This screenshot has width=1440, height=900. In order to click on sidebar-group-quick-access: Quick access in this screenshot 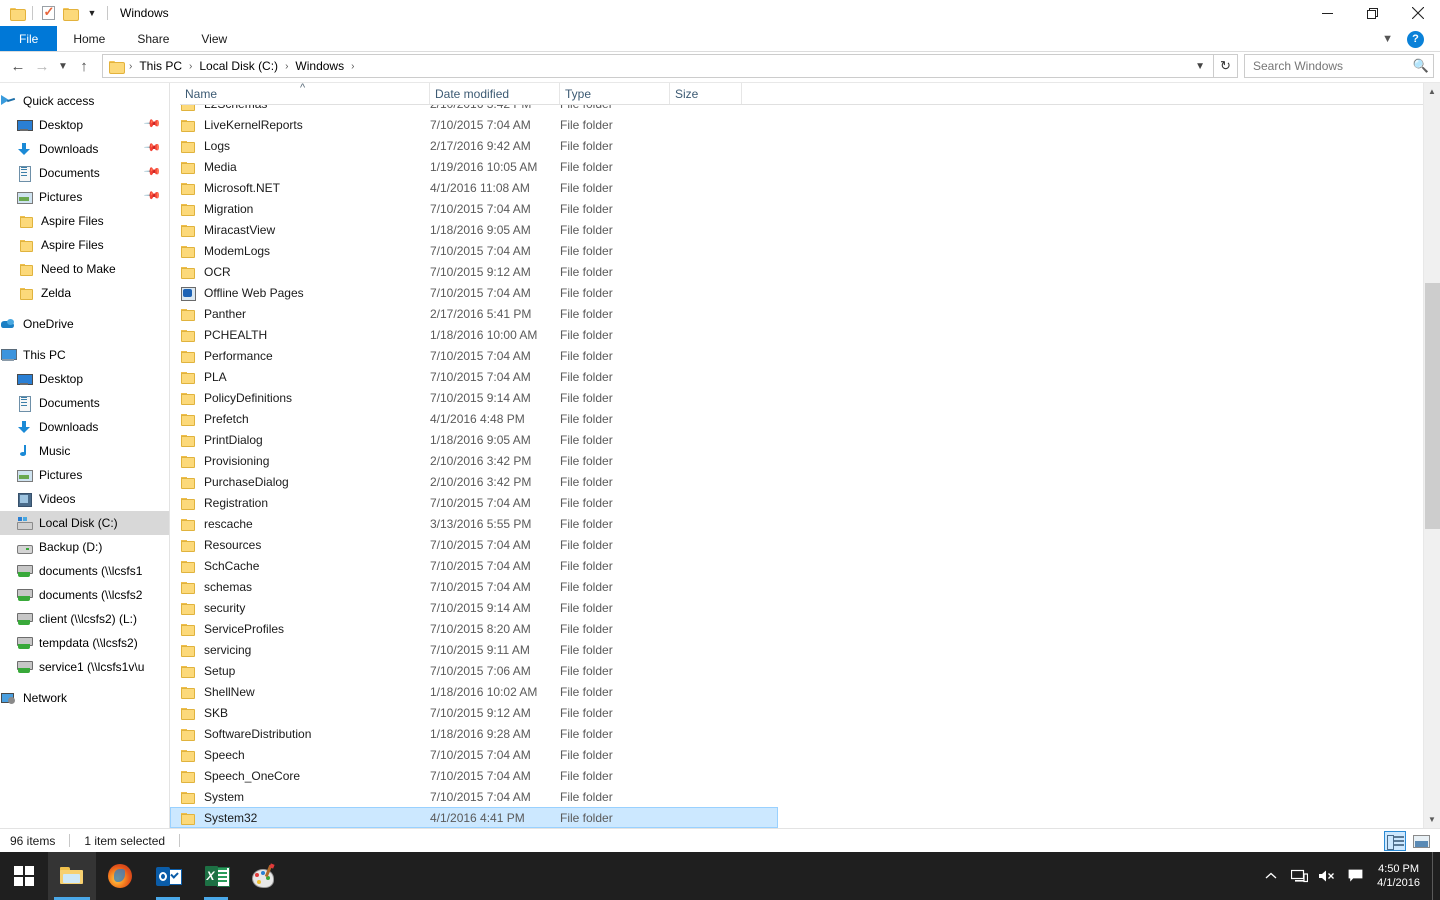, I will do `click(84, 101)`.